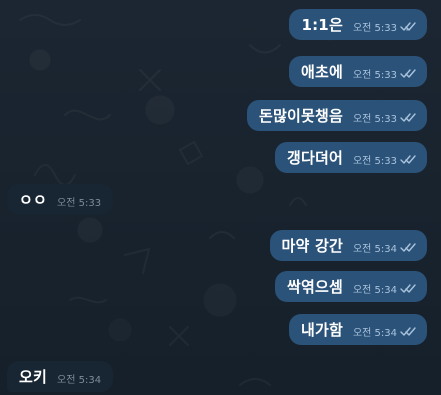 The height and width of the screenshot is (395, 441). What do you see at coordinates (312, 246) in the screenshot?
I see `message-text: 마약 강간` at bounding box center [312, 246].